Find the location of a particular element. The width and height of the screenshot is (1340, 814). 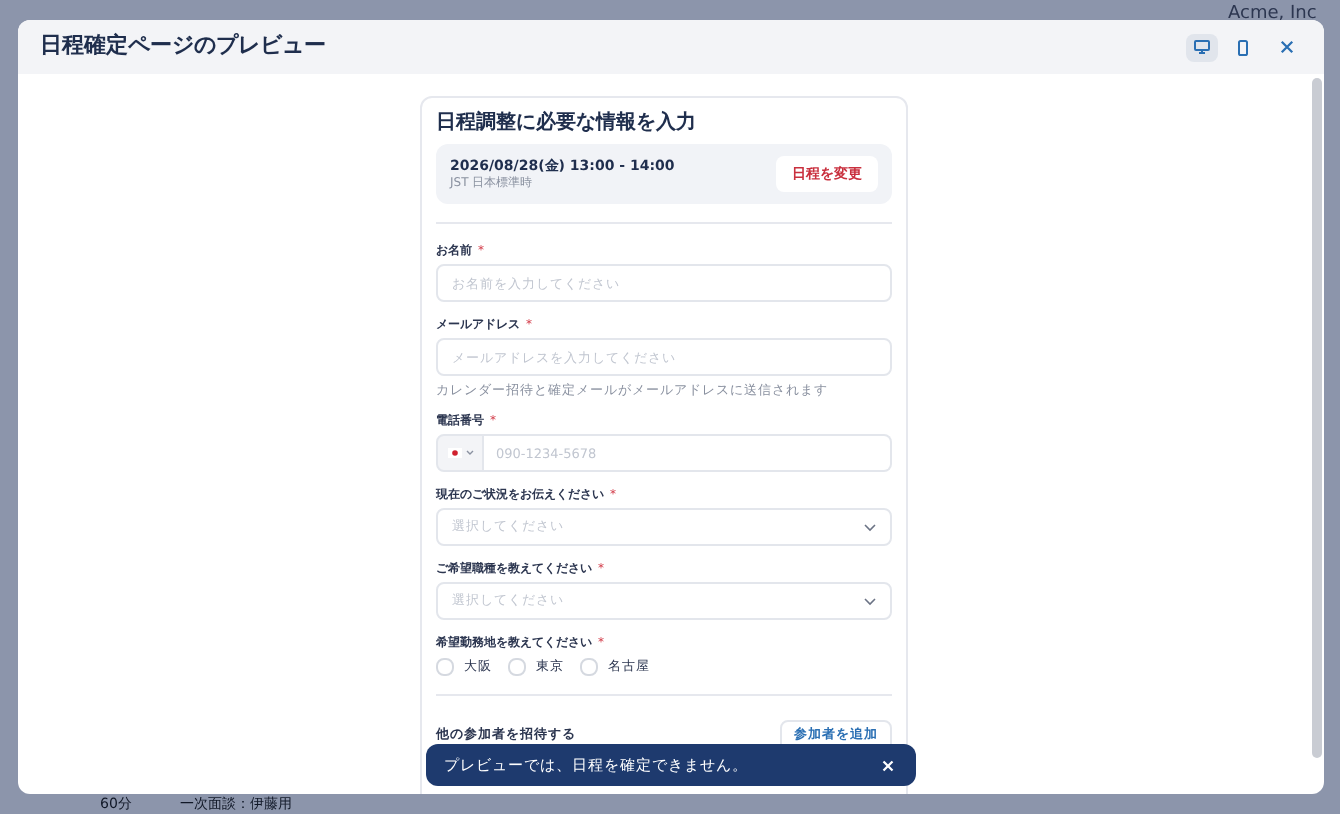

desktop-view-button is located at coordinates (1202, 47).